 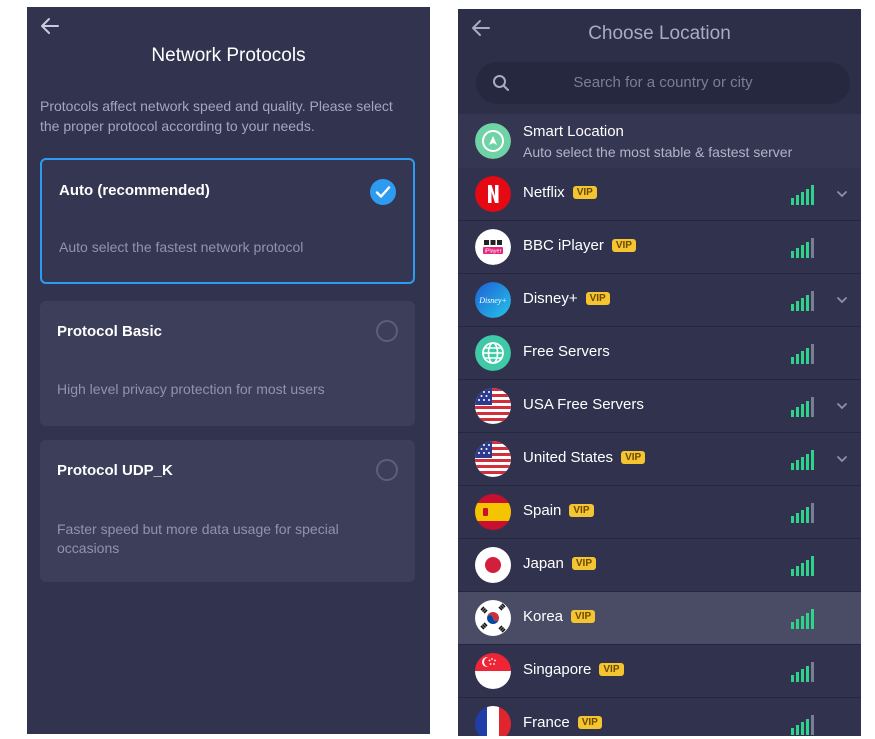 I want to click on location-name: Disney+, so click(x=550, y=298).